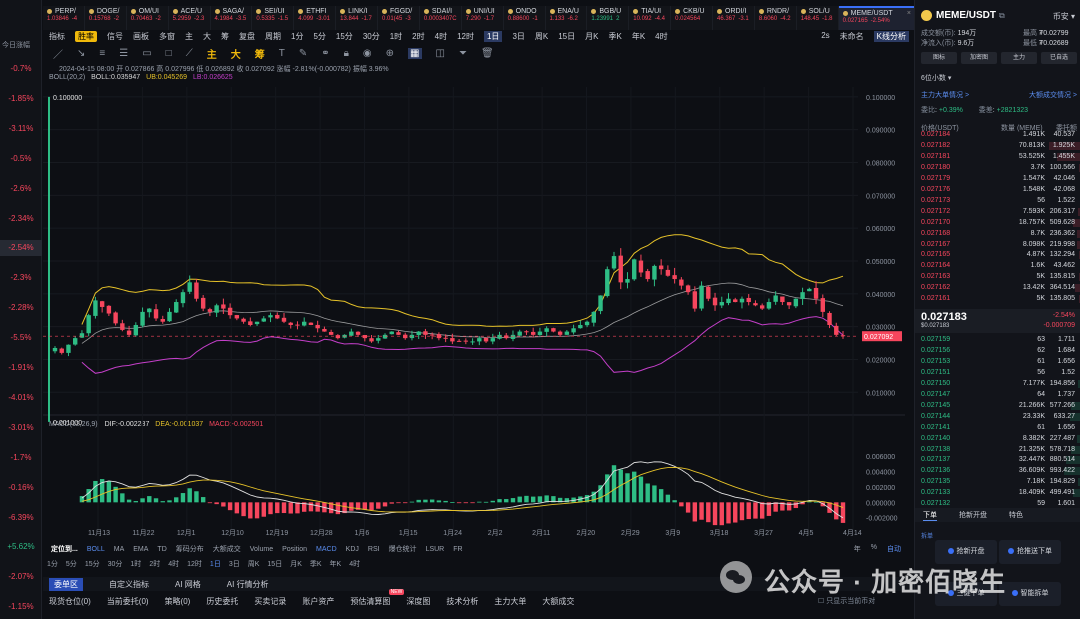 This screenshot has height=619, width=1080. What do you see at coordinates (215, 564) in the screenshot?
I see `period-item: 1日` at bounding box center [215, 564].